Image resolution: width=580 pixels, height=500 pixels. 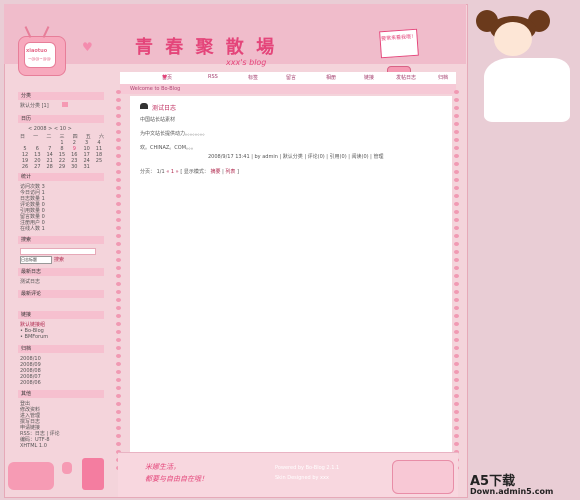 I want to click on recent-post-item: 测试日志, so click(x=30, y=282).